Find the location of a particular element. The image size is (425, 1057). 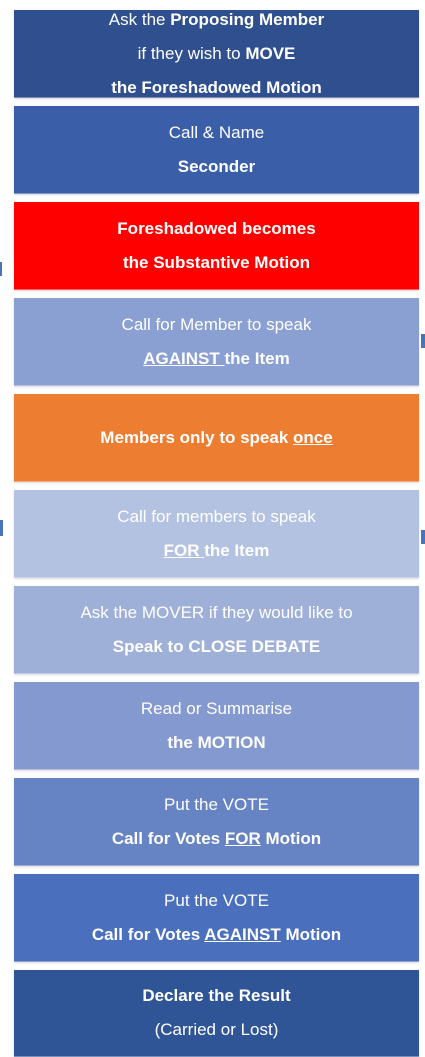

step-text: Read or Summarise is located at coordinates (216, 708).